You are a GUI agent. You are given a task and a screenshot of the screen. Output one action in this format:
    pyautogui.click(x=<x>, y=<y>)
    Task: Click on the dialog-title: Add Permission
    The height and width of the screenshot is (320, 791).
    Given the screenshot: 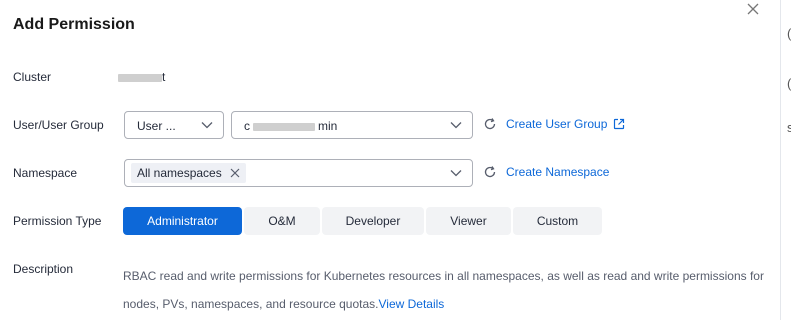 What is the action you would take?
    pyautogui.click(x=74, y=24)
    